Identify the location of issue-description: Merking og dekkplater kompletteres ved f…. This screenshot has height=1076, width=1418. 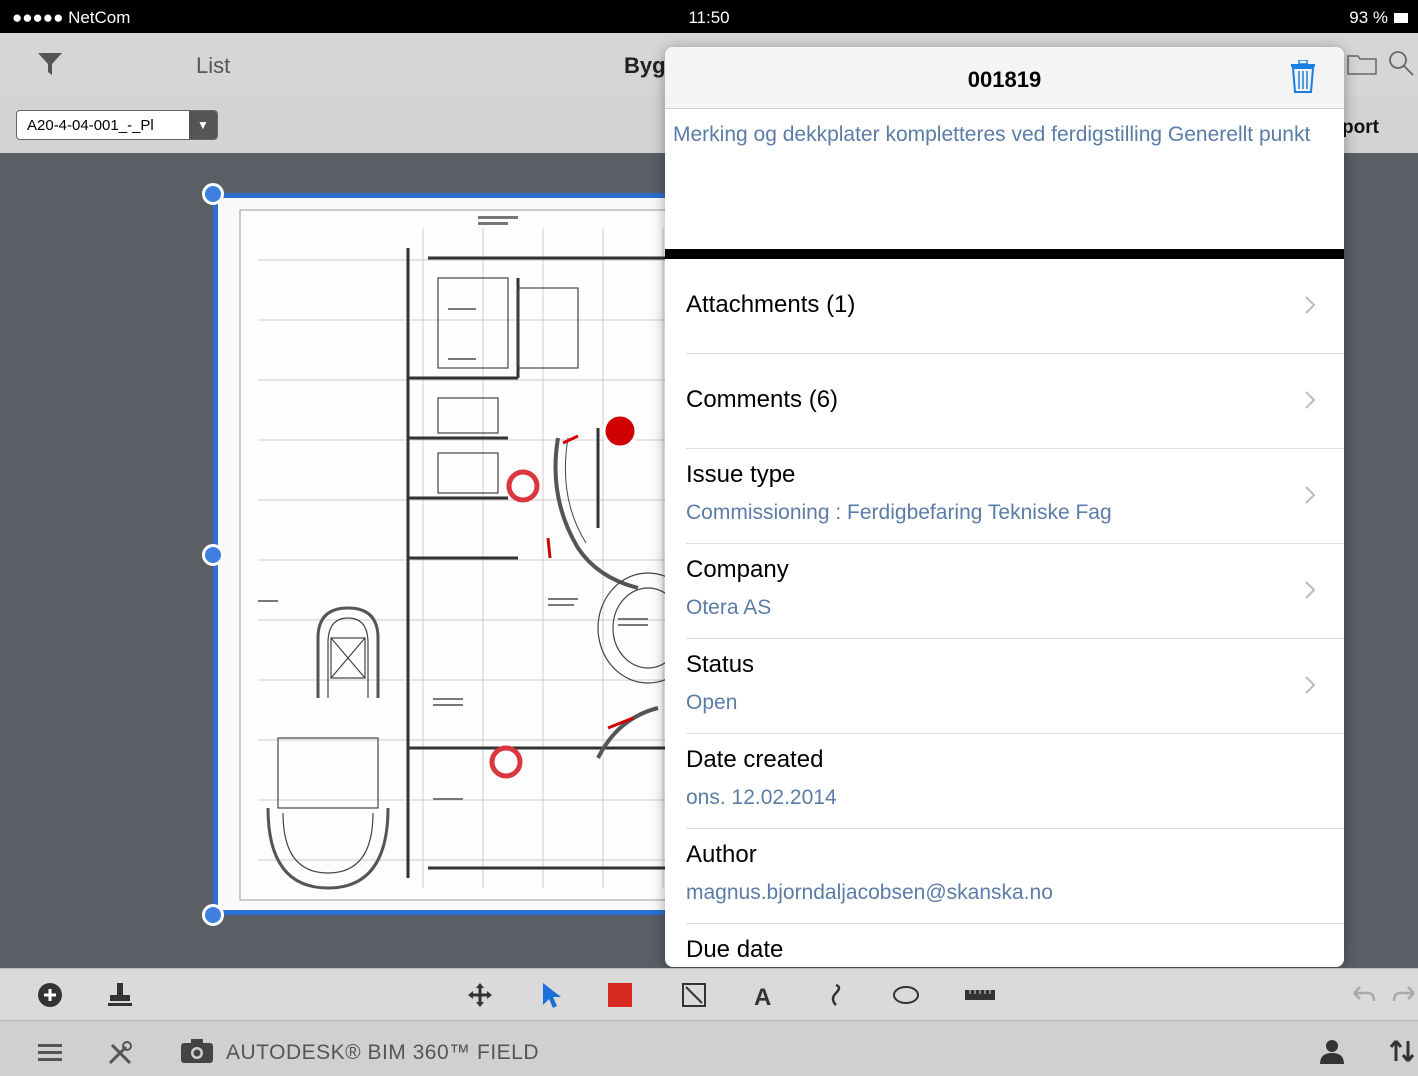
(1004, 184).